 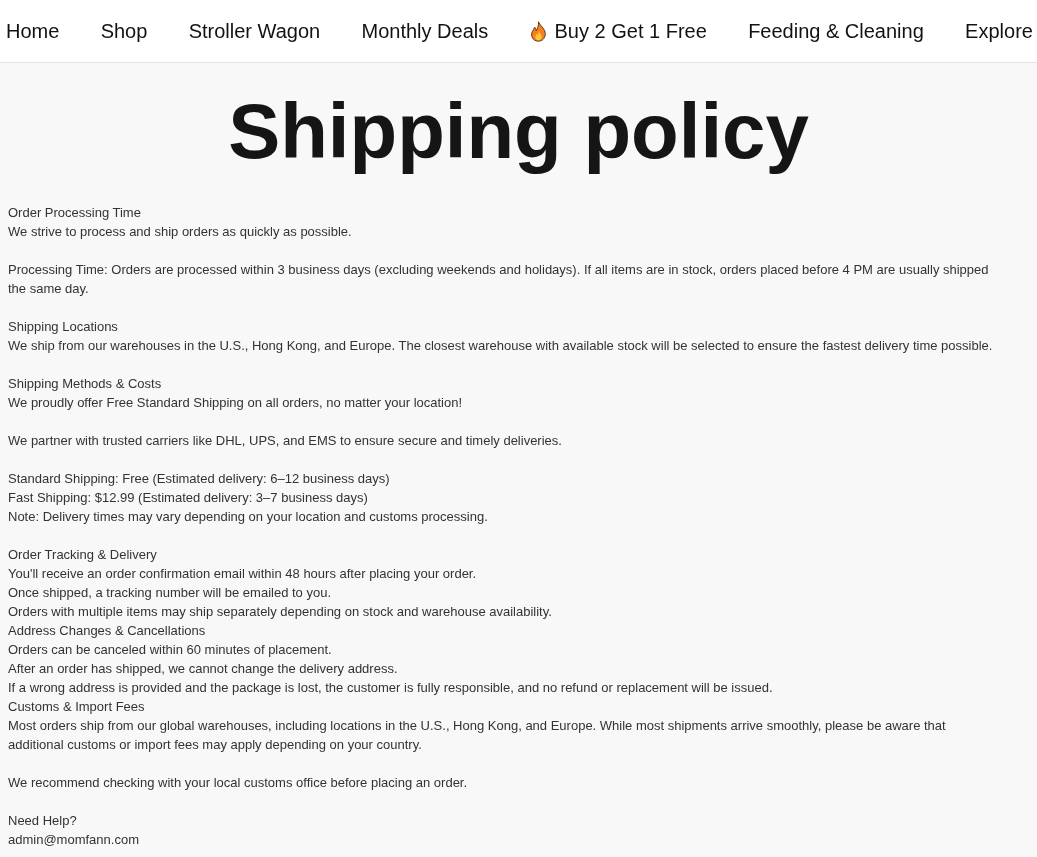 I want to click on policy-text: Standard Shipping: Free (Estimated delivery: 6–12 business days), so click(x=199, y=479).